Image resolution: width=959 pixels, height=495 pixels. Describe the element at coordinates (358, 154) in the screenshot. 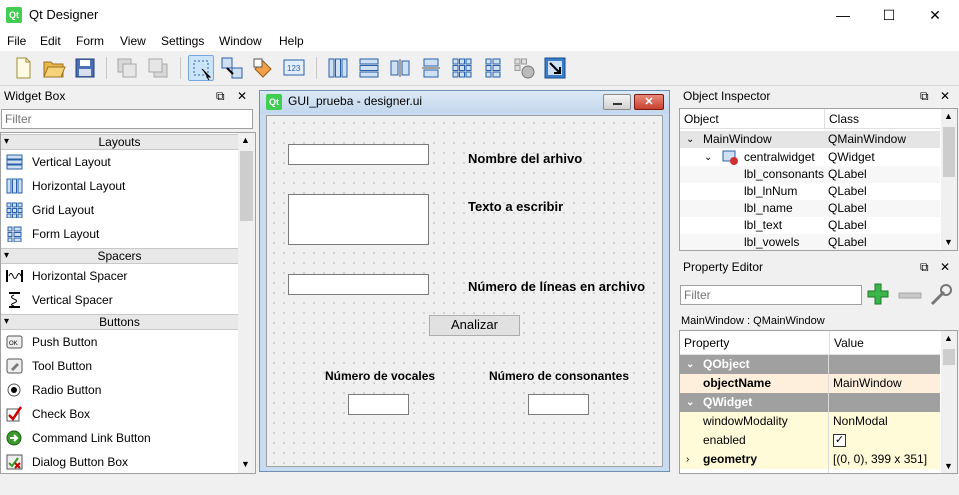

I see `nombre-archivo-input` at that location.